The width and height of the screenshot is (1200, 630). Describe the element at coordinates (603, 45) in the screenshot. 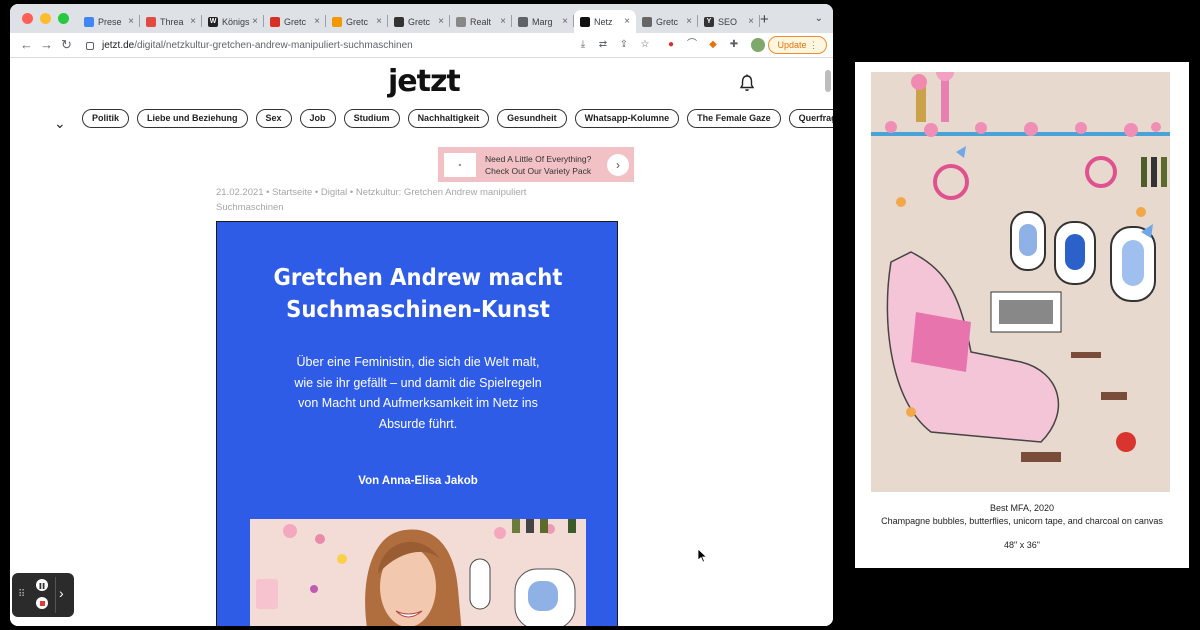

I see `translate-icon: ⇄` at that location.